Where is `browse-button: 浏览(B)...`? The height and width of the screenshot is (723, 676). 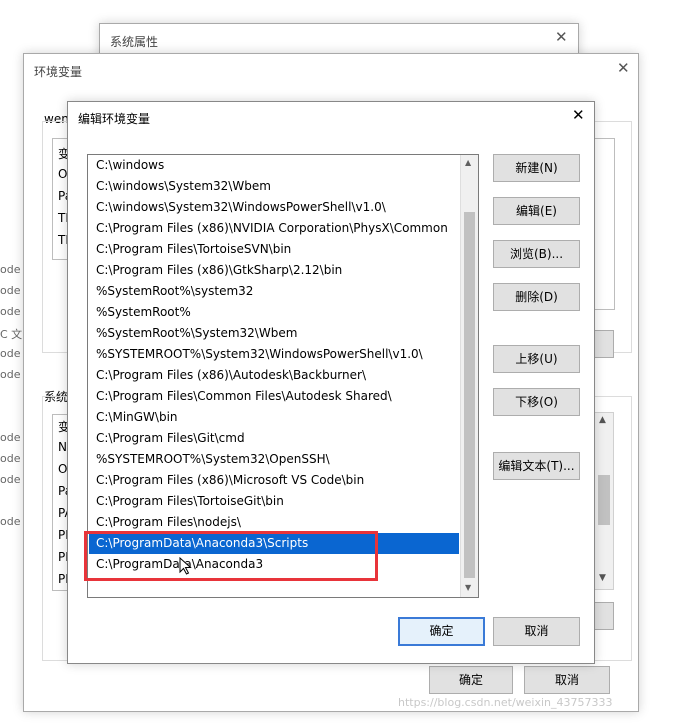
browse-button: 浏览(B)... is located at coordinates (536, 254).